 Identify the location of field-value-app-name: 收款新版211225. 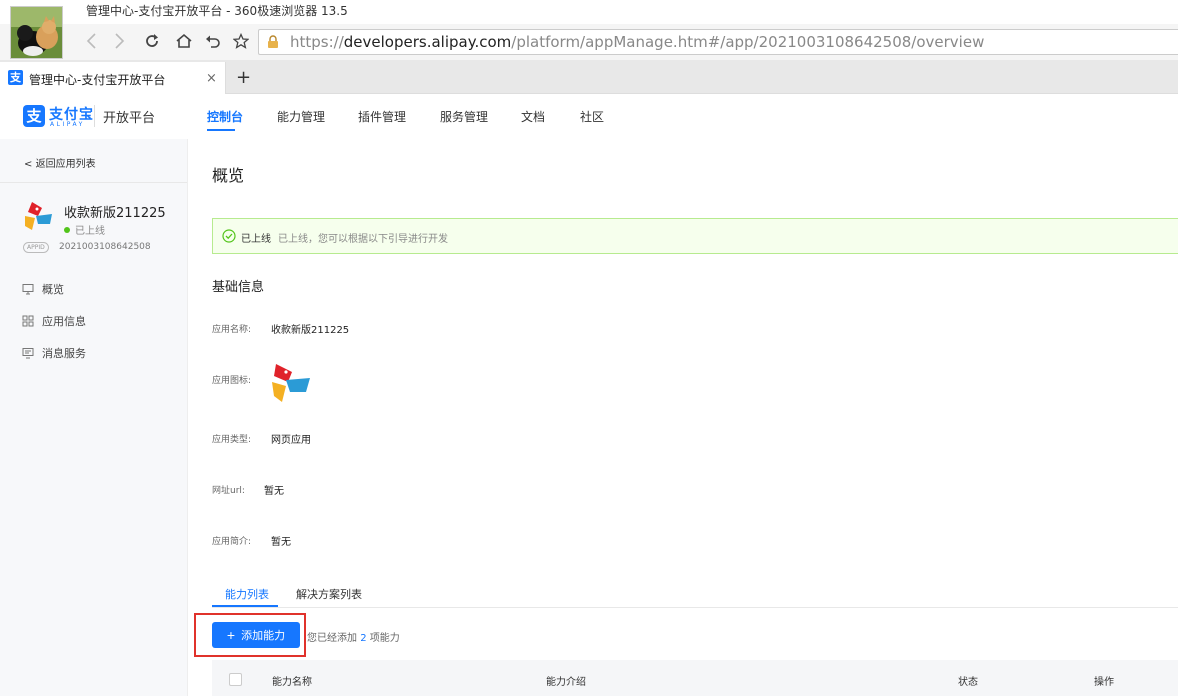
(310, 330).